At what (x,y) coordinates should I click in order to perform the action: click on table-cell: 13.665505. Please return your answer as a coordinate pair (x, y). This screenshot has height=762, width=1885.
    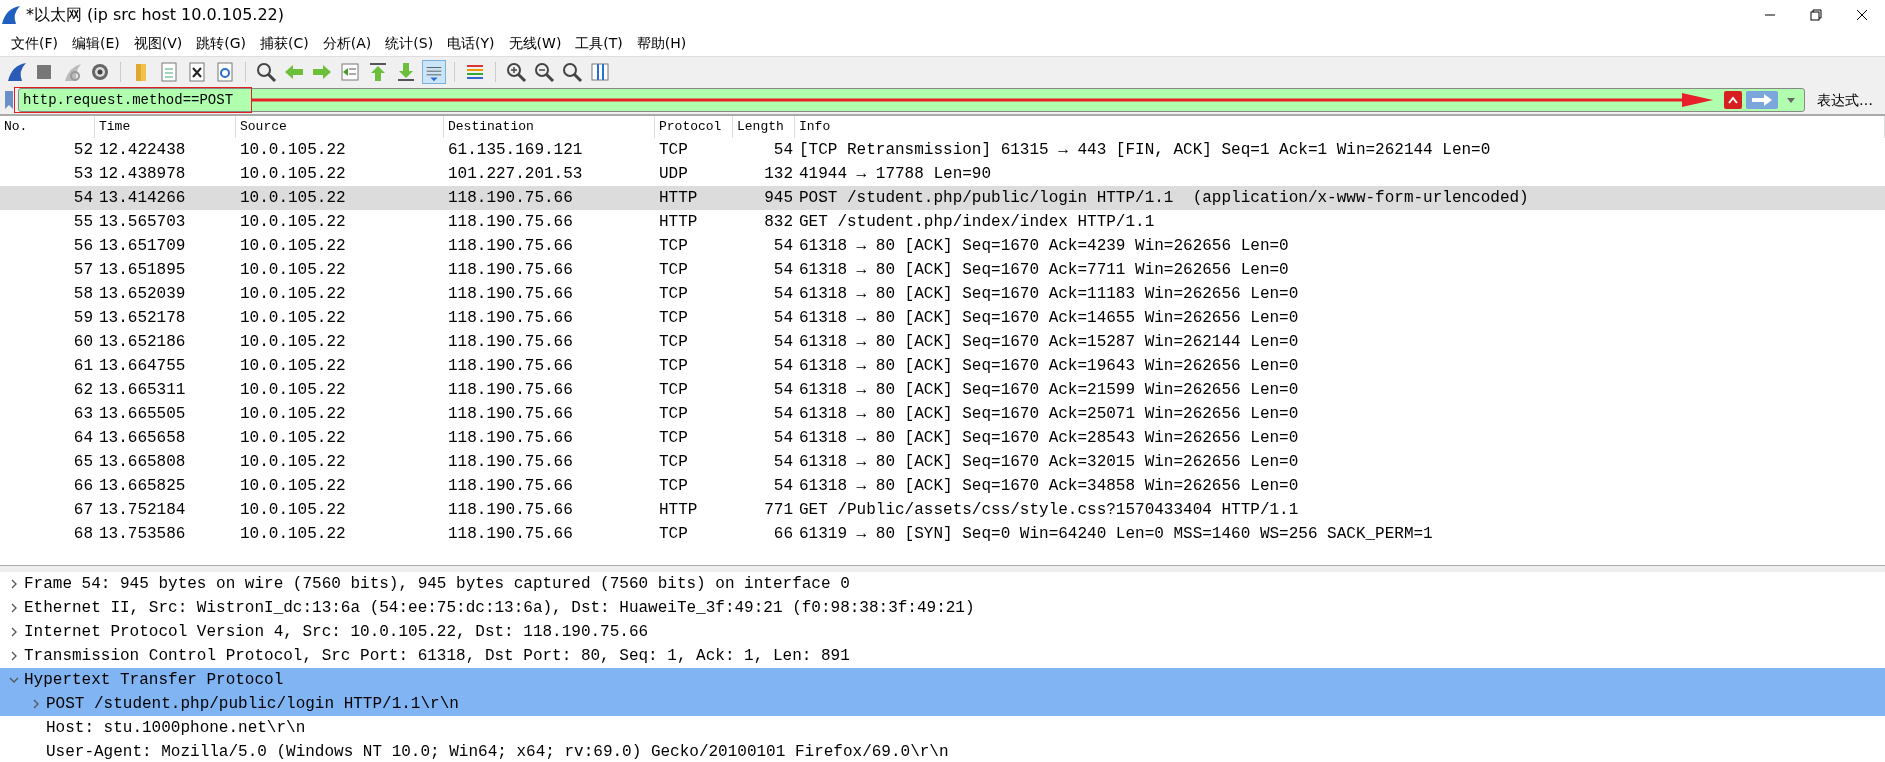
    Looking at the image, I should click on (142, 414).